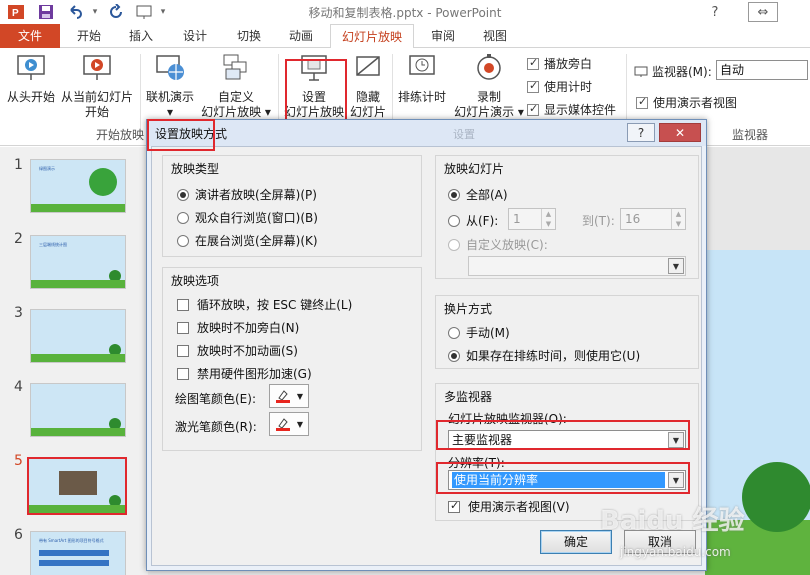  I want to click on slide-number: 3, so click(18, 313).